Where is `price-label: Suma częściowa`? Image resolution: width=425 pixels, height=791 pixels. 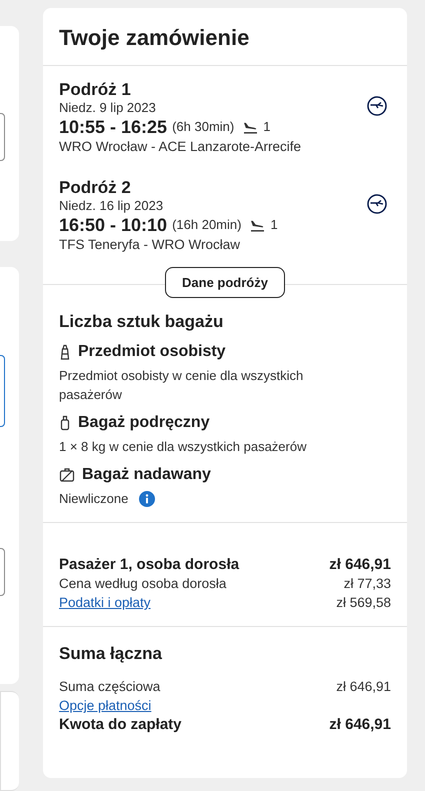
price-label: Suma częściowa is located at coordinates (109, 687).